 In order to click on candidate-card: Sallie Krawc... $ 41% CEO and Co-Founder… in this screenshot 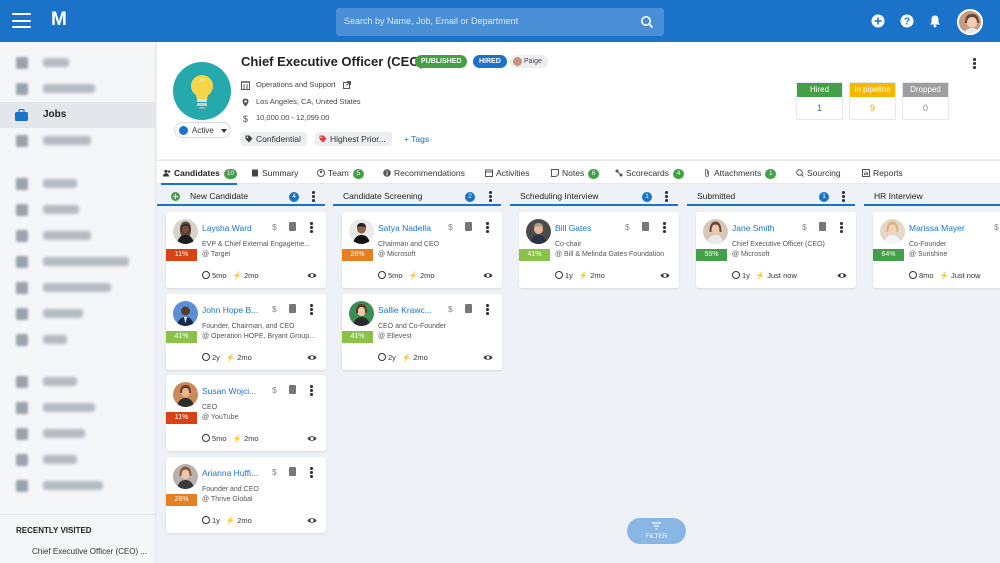, I will do `click(422, 332)`.